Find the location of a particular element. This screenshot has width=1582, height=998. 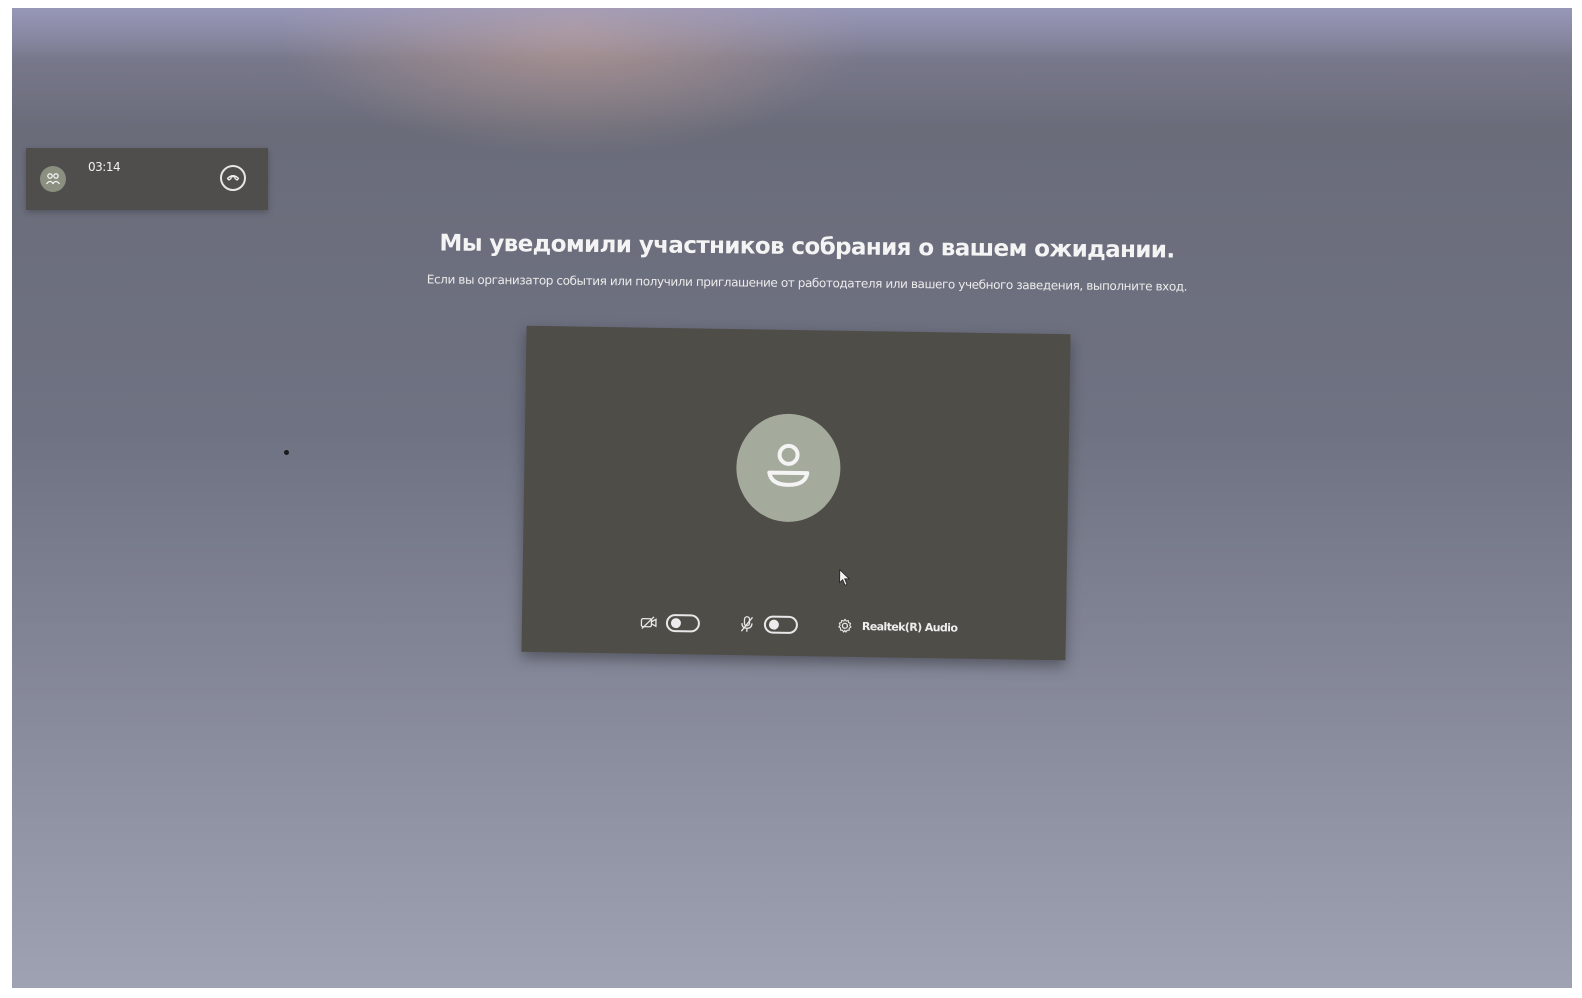

hang-up-button is located at coordinates (233, 178).